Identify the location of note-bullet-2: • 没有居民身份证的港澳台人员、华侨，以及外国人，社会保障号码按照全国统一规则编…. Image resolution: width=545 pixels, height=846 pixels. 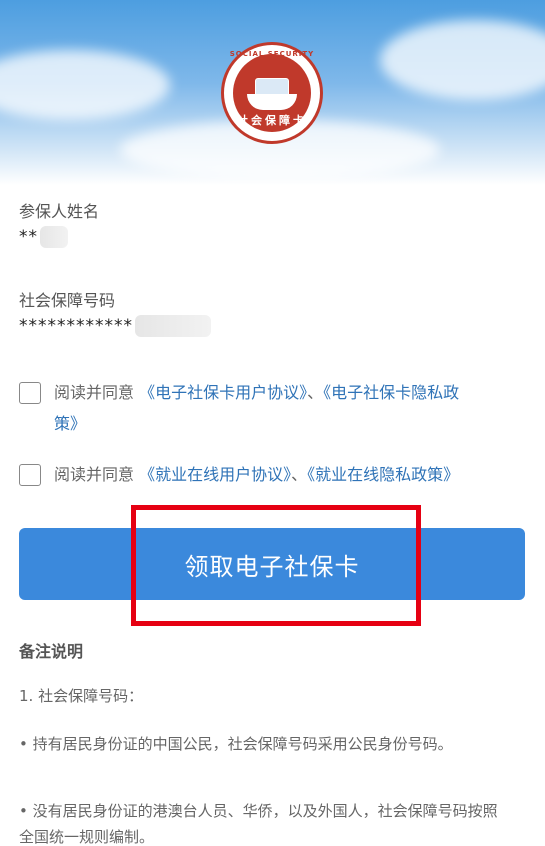
(258, 824).